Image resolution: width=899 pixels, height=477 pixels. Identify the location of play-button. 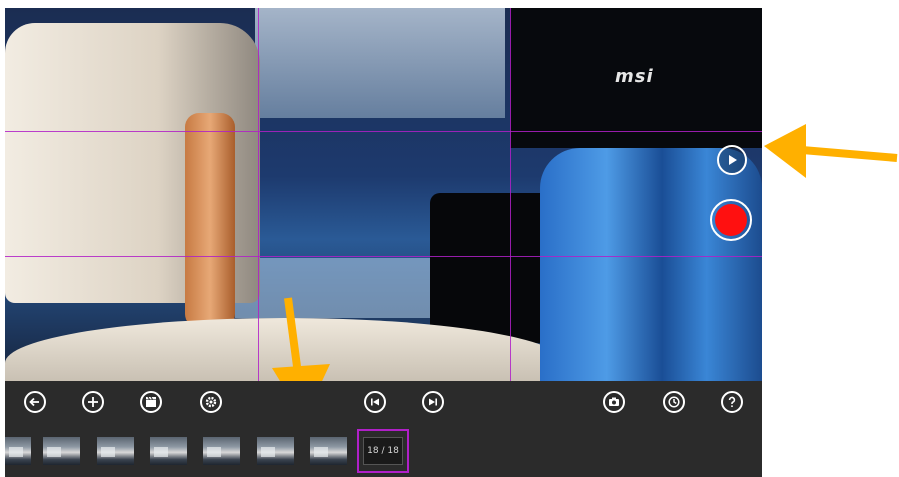
(732, 160).